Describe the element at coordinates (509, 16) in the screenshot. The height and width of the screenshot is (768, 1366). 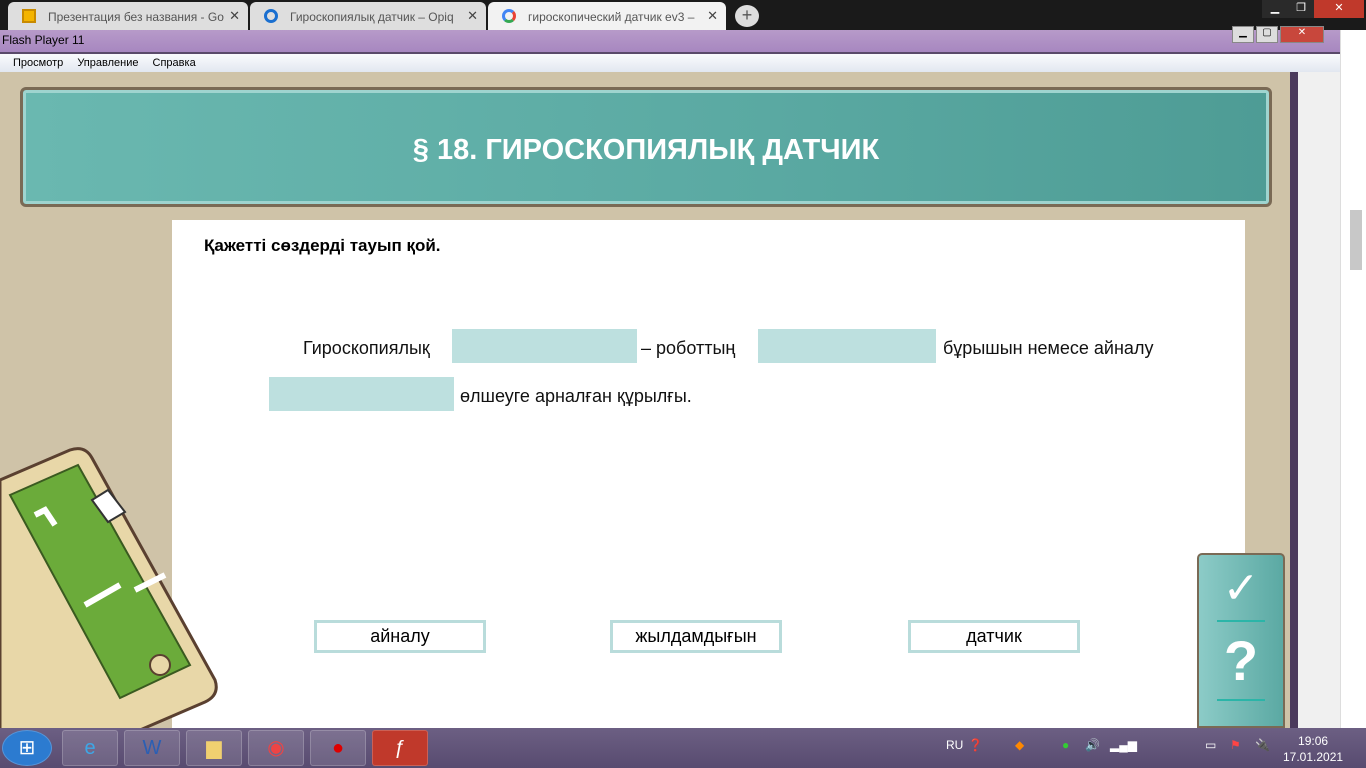
I see `google-icon` at that location.